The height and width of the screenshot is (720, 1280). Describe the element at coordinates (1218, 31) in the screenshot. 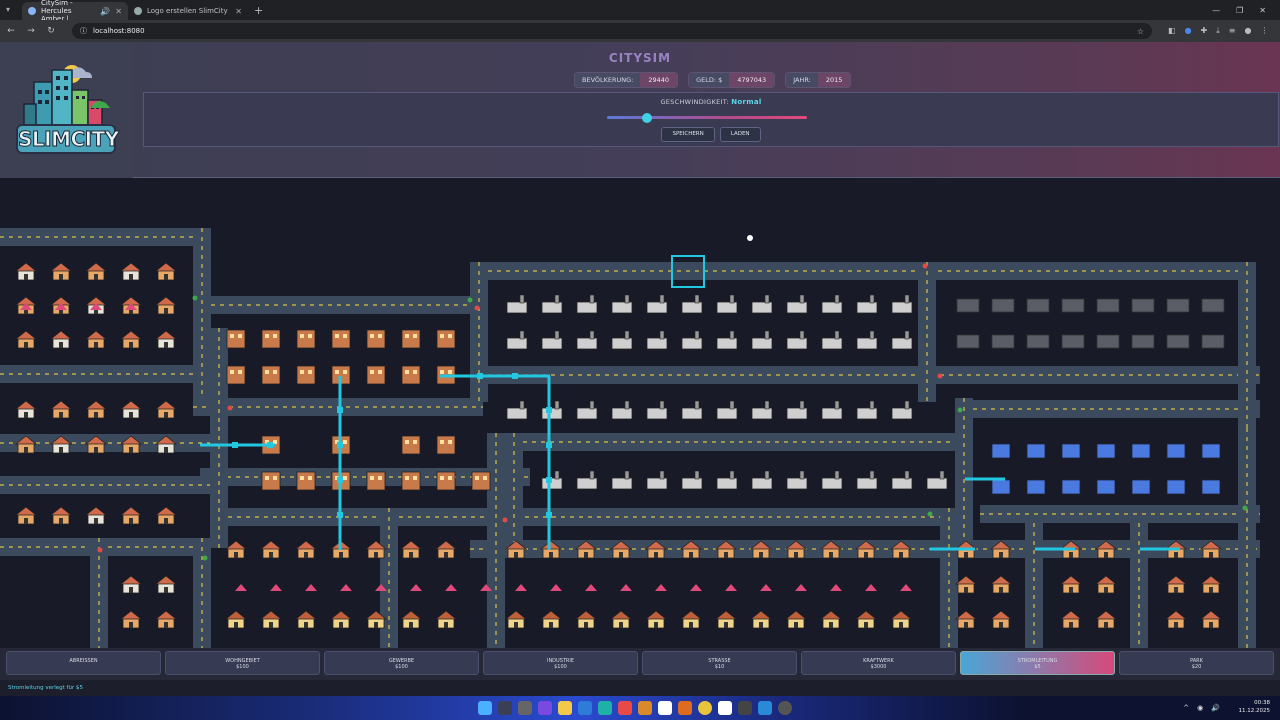

I see `download-icon: ⤓` at that location.